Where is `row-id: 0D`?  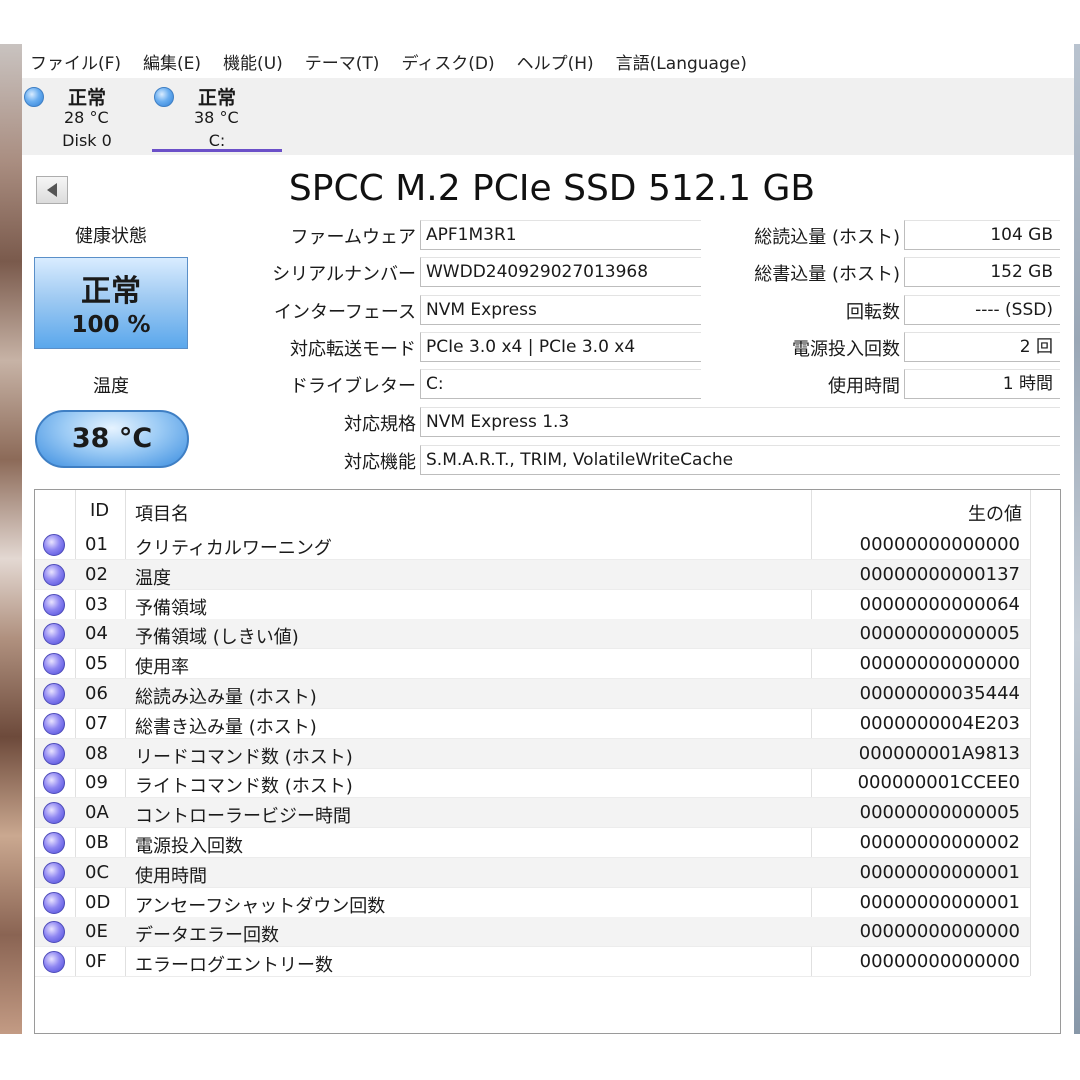
row-id: 0D is located at coordinates (98, 902).